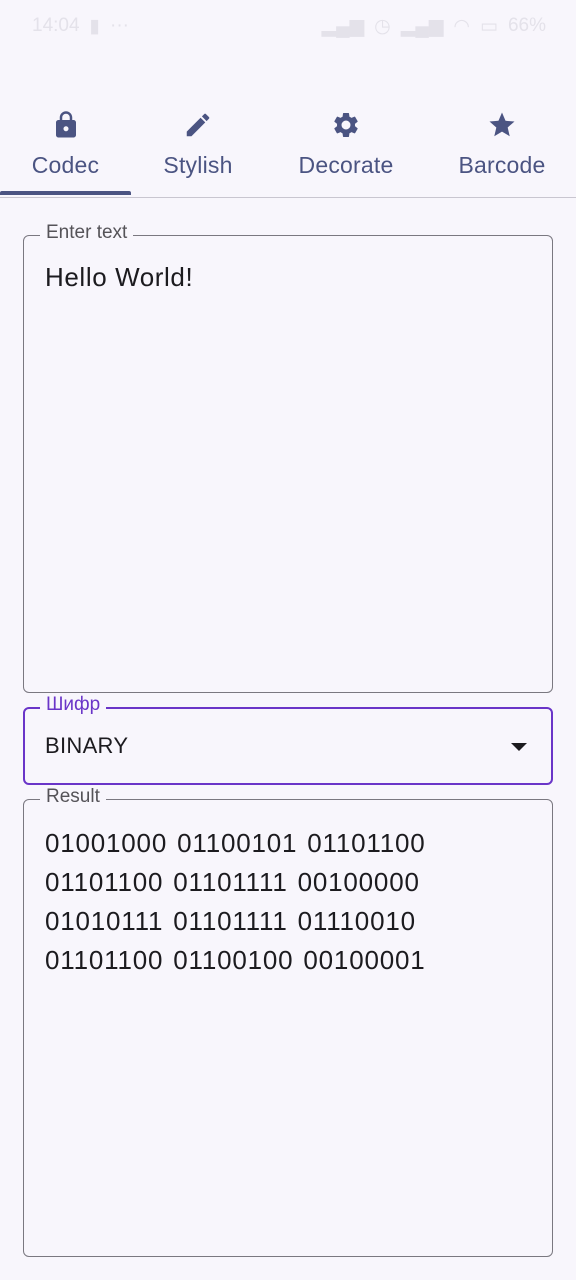 This screenshot has height=1280, width=576. I want to click on status-left: 14:04 ▮ ···, so click(80, 26).